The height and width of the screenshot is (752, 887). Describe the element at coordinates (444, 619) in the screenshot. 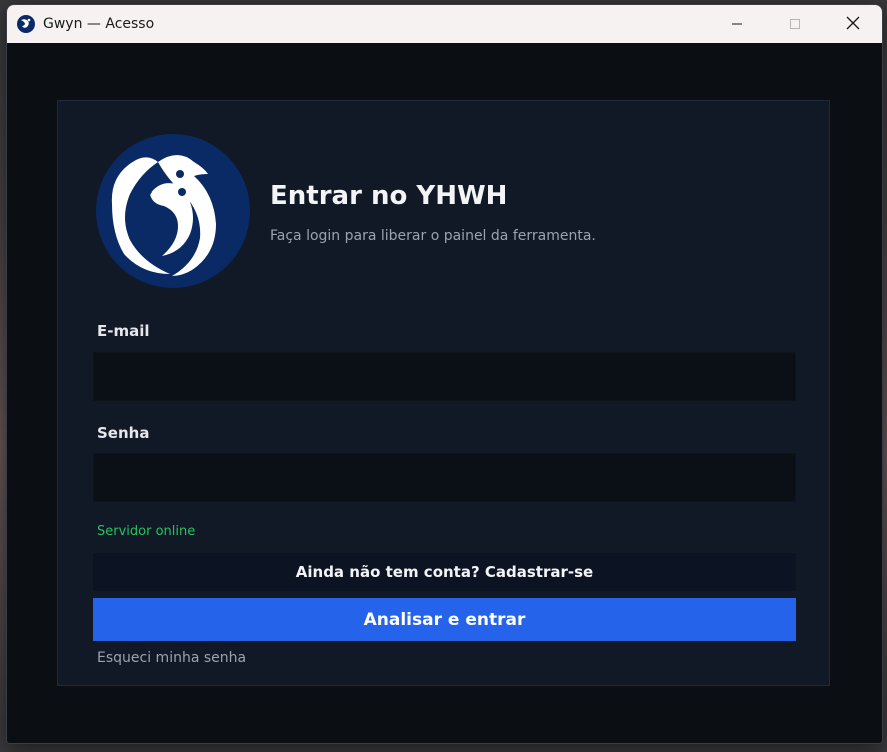

I see `login-submit-button: Analisar e entrar` at that location.